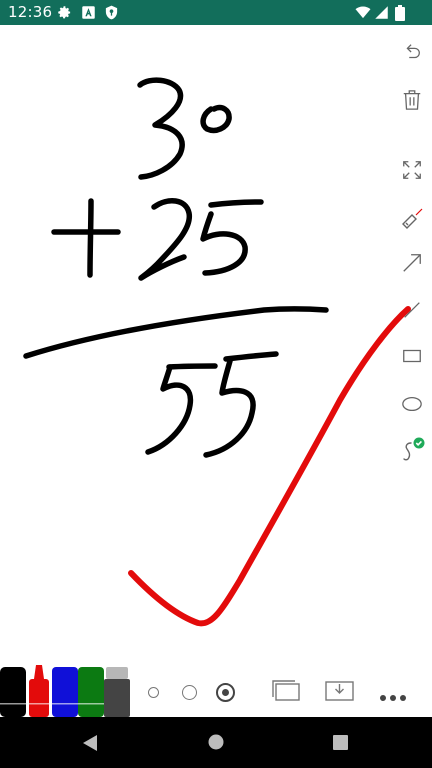  I want to click on signal-icon, so click(381, 12).